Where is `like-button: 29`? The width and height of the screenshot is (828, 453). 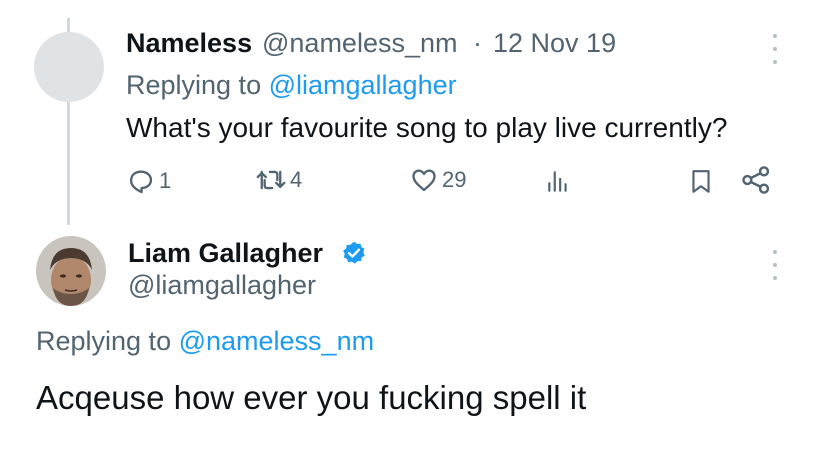
like-button: 29 is located at coordinates (438, 180).